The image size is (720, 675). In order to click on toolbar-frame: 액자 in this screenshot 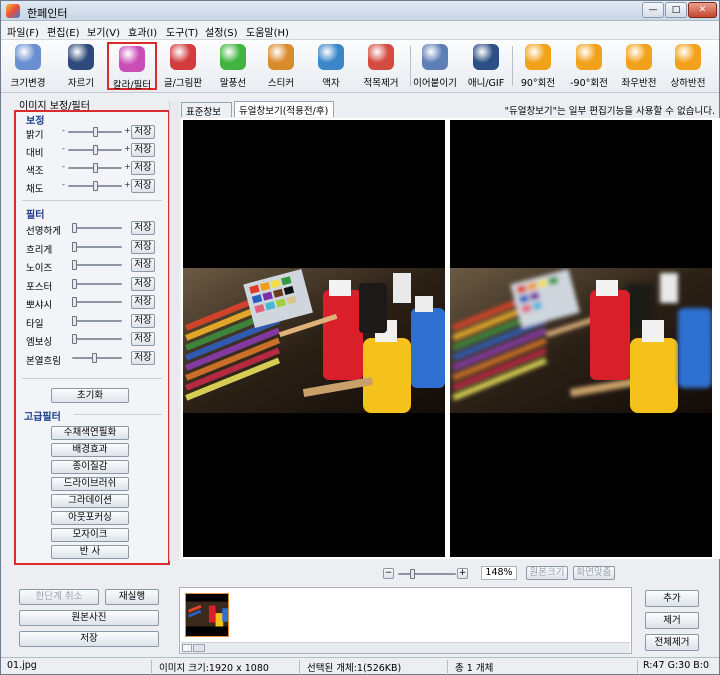, I will do `click(331, 66)`.